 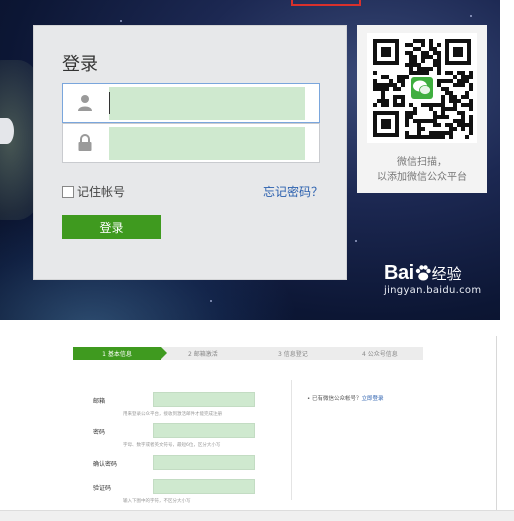 What do you see at coordinates (422, 162) in the screenshot?
I see `qr-caption-line-1: 微信扫描，` at bounding box center [422, 162].